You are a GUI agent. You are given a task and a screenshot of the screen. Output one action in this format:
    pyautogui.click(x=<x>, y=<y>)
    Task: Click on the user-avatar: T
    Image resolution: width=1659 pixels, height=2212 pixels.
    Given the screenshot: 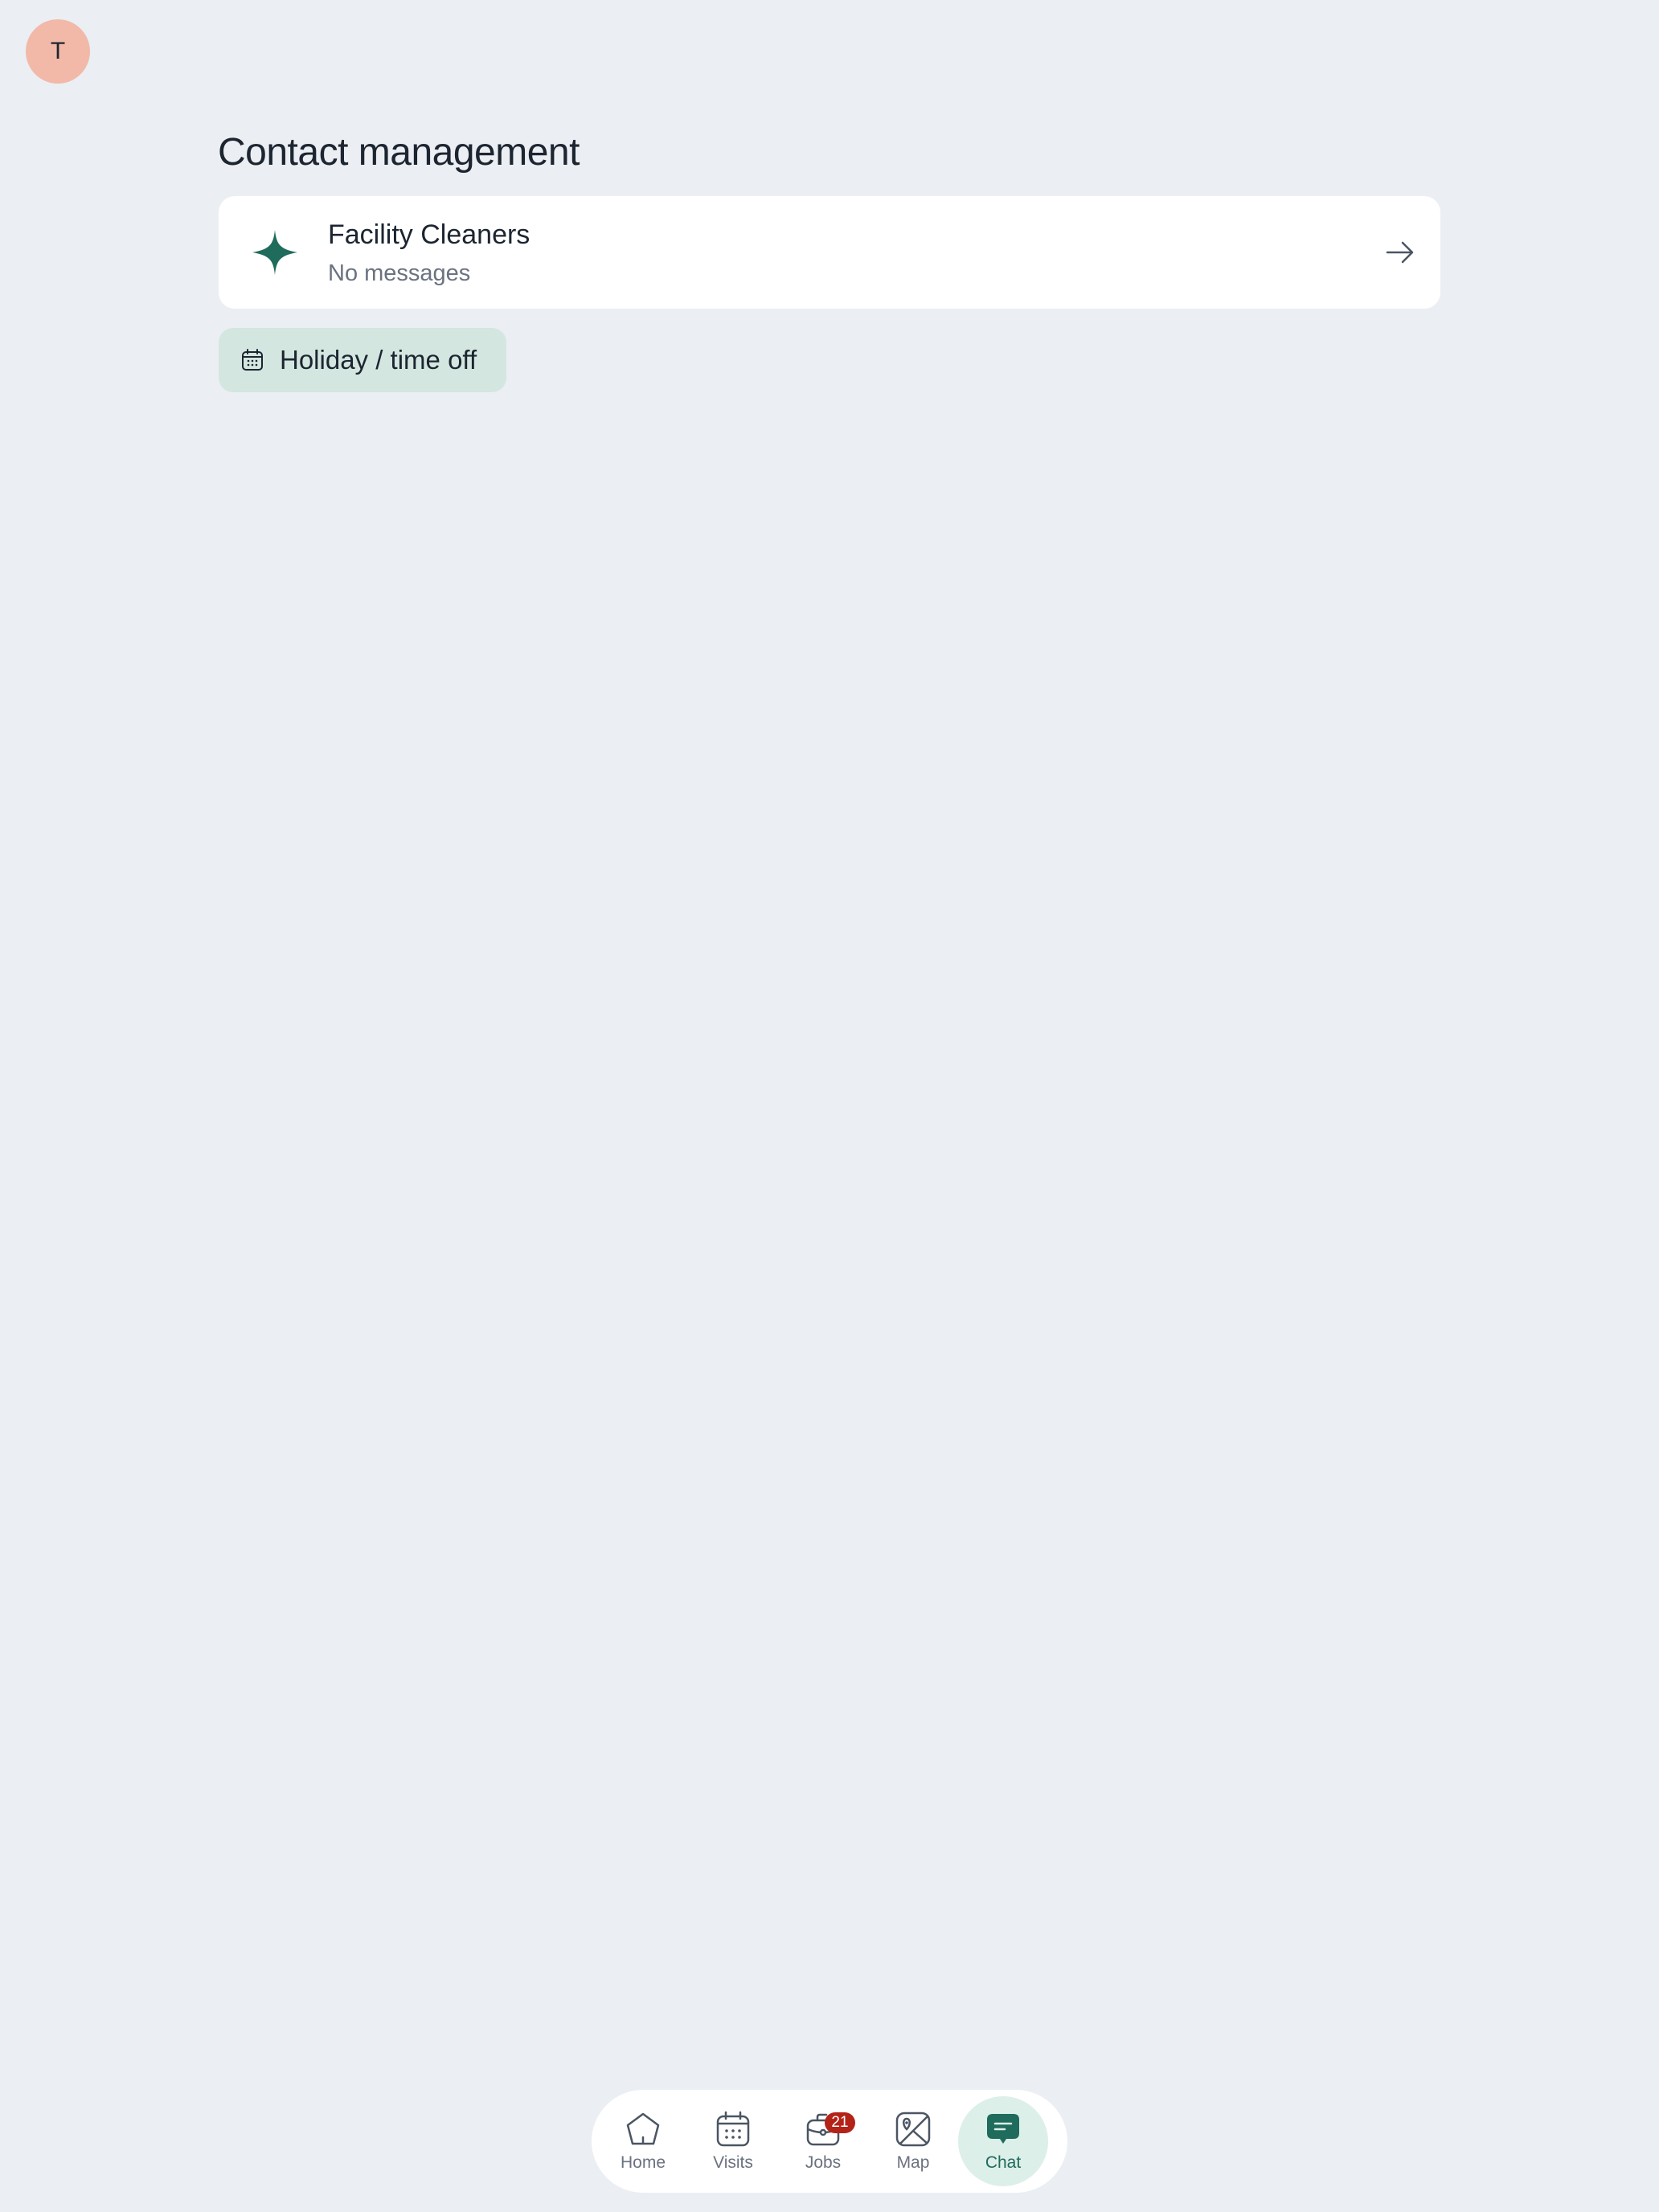 What is the action you would take?
    pyautogui.click(x=58, y=51)
    